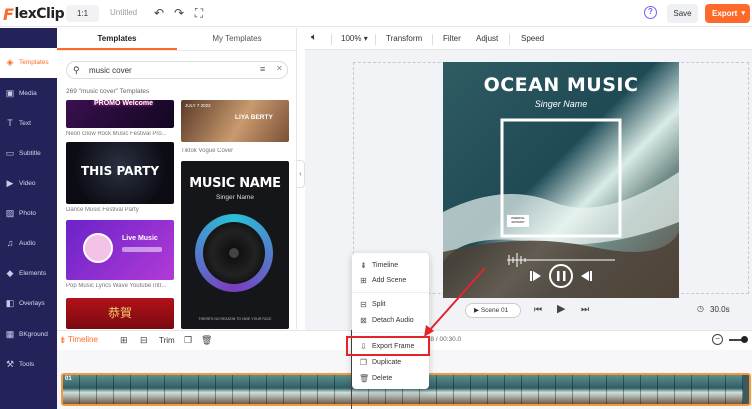 The image size is (752, 409). I want to click on template-thumbnail-party: THIS PARTY, so click(120, 173).